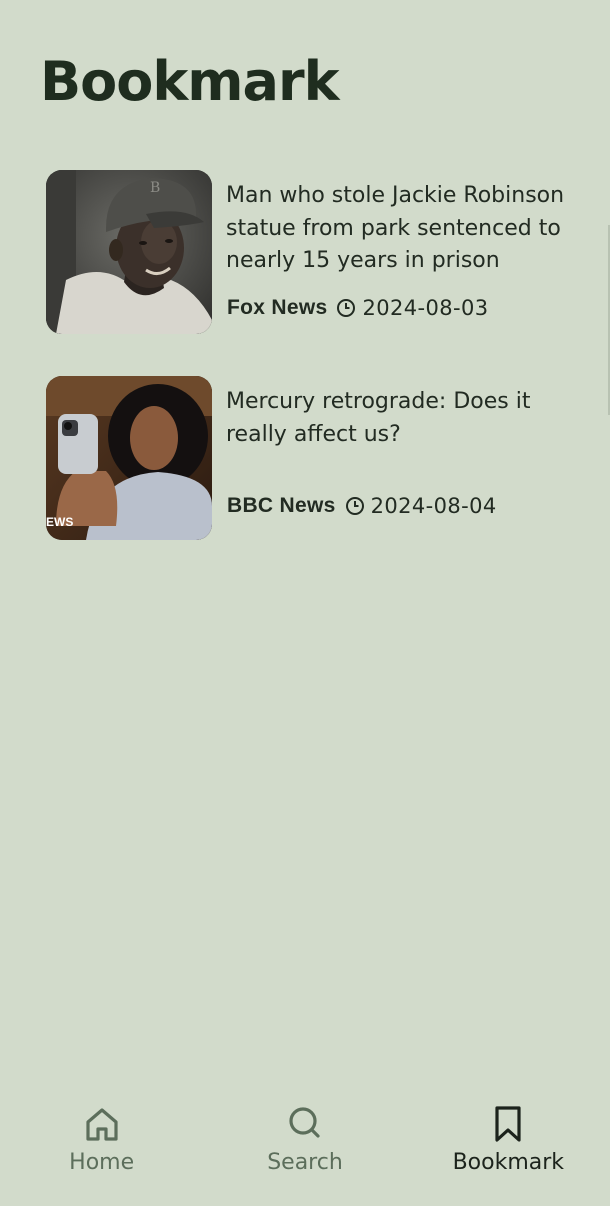 The image size is (610, 1206). Describe the element at coordinates (305, 1162) in the screenshot. I see `nav-label-search: Search` at that location.